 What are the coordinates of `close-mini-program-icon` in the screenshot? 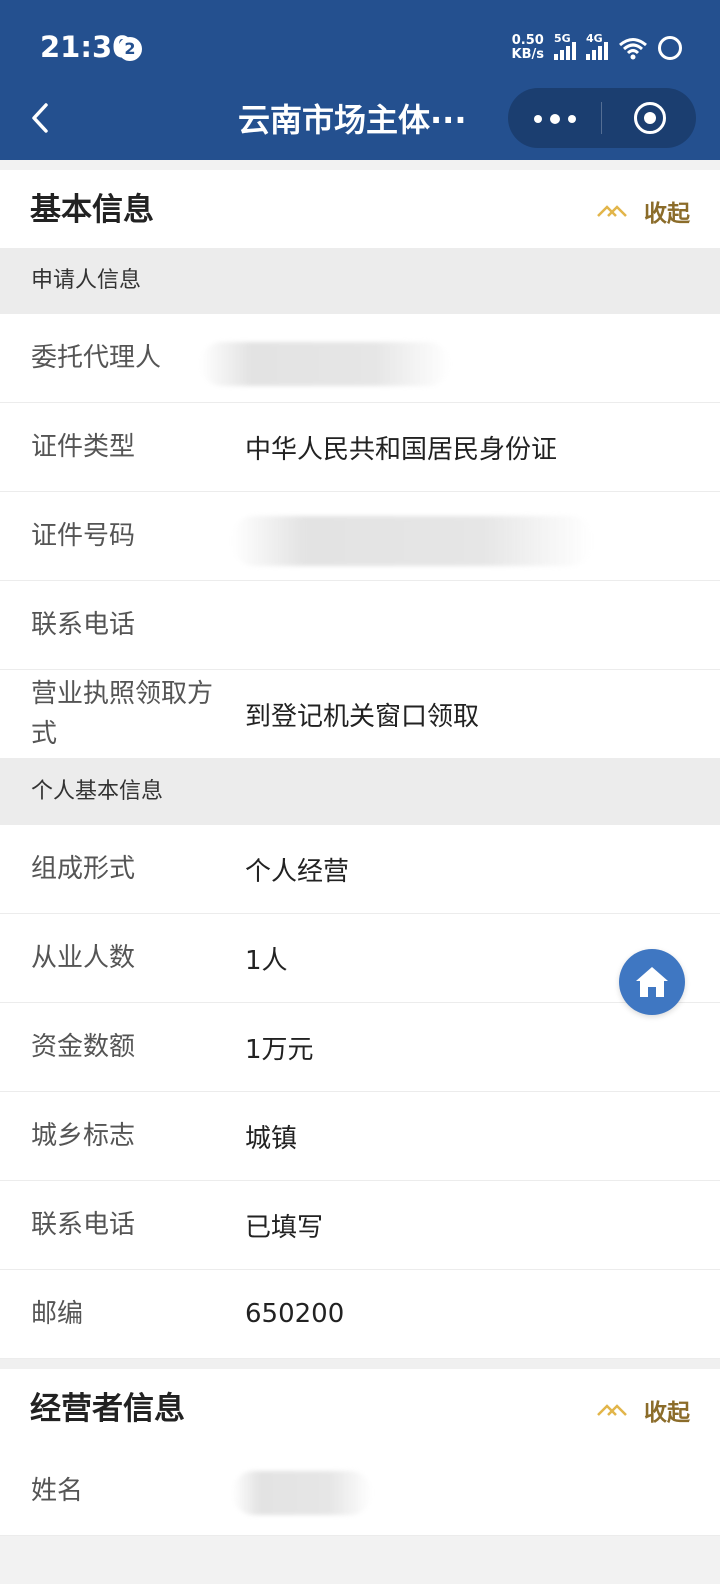 It's located at (650, 118).